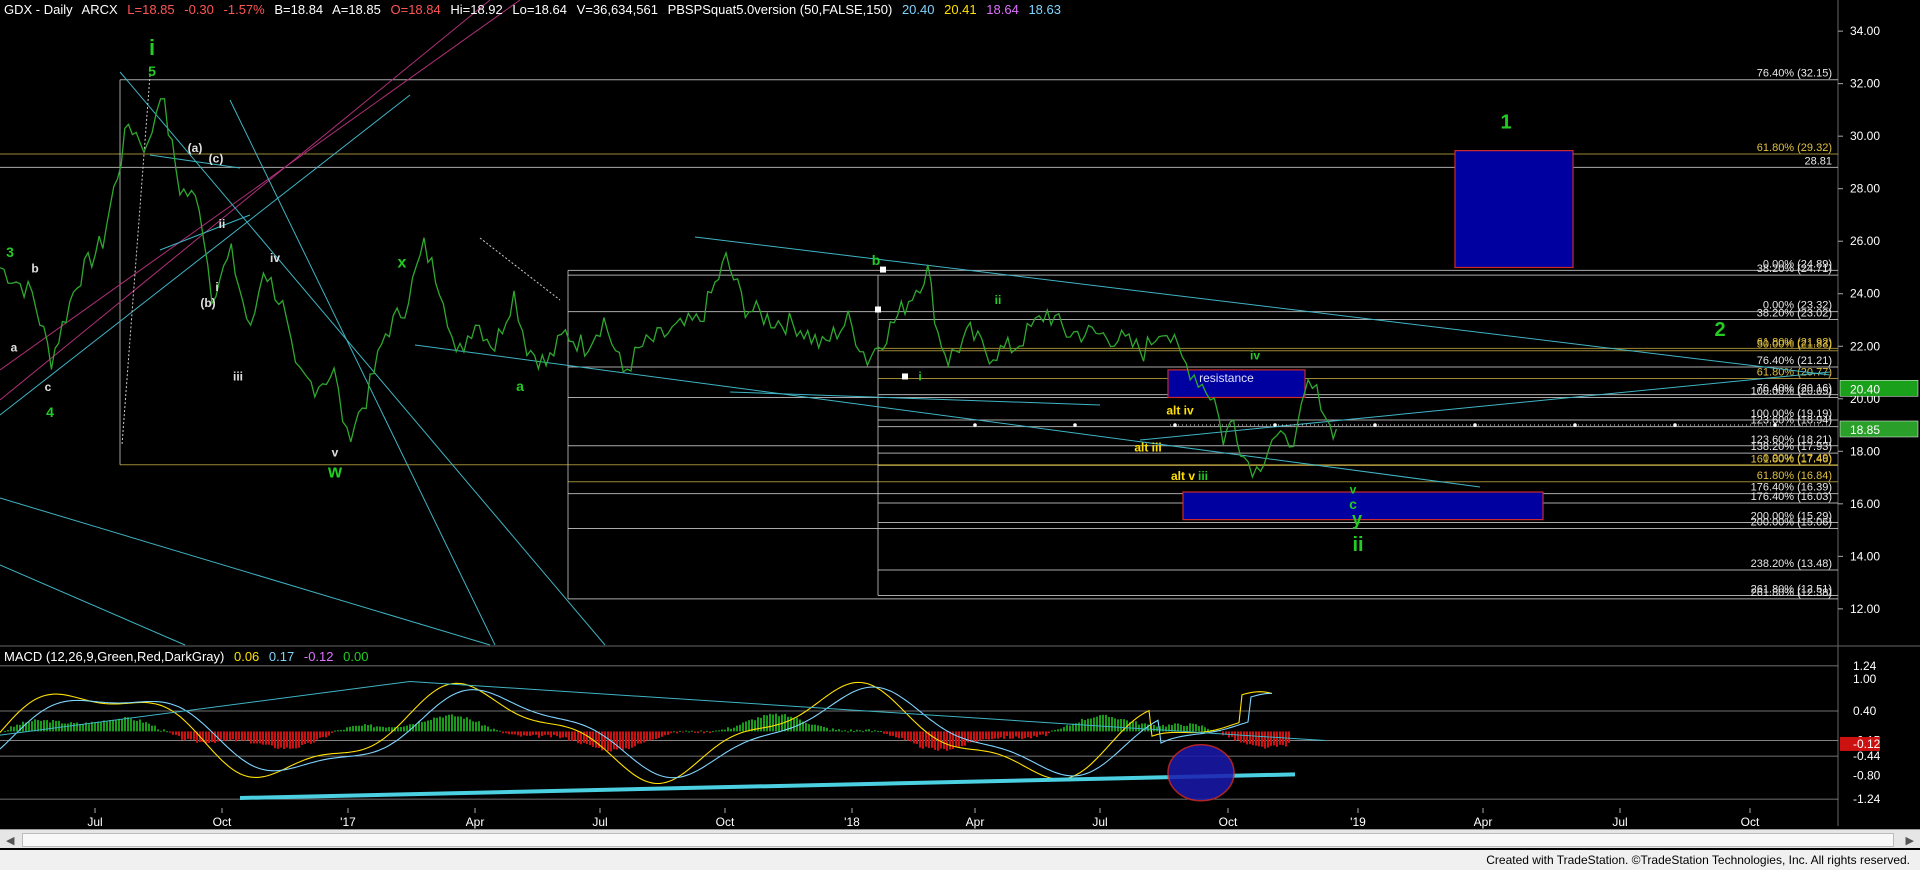 This screenshot has height=870, width=1920. Describe the element at coordinates (1794, 361) in the screenshot. I see `fib-label: 76.40% (21.21)` at that location.